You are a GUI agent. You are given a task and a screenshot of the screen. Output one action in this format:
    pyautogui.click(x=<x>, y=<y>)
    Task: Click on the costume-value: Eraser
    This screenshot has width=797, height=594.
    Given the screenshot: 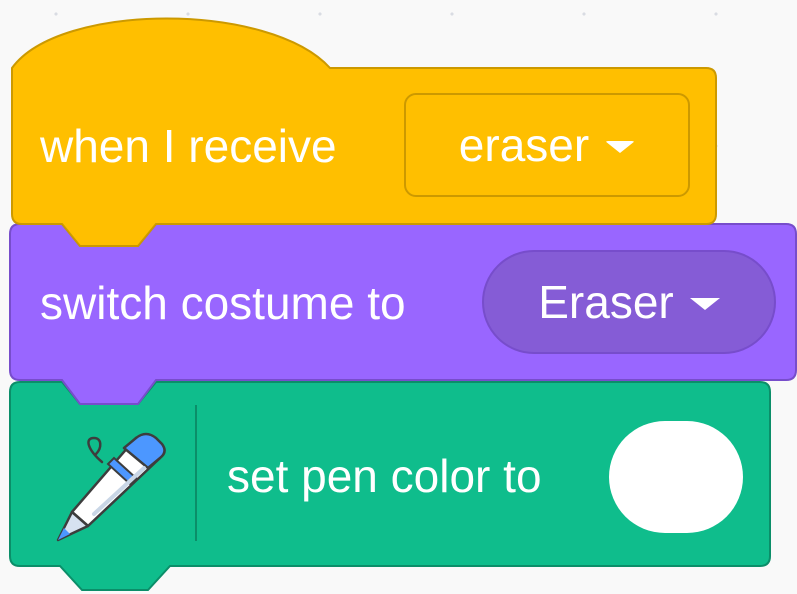 What is the action you would take?
    pyautogui.click(x=606, y=302)
    